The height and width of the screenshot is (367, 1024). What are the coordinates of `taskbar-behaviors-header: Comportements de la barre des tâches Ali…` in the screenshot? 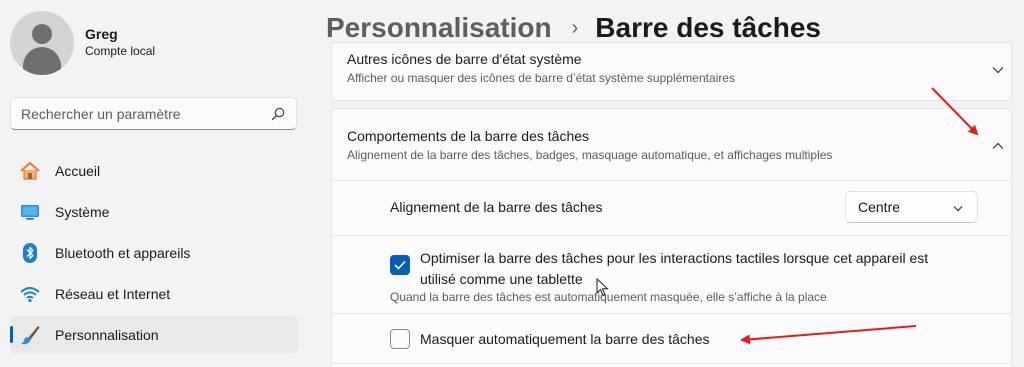 It's located at (671, 144).